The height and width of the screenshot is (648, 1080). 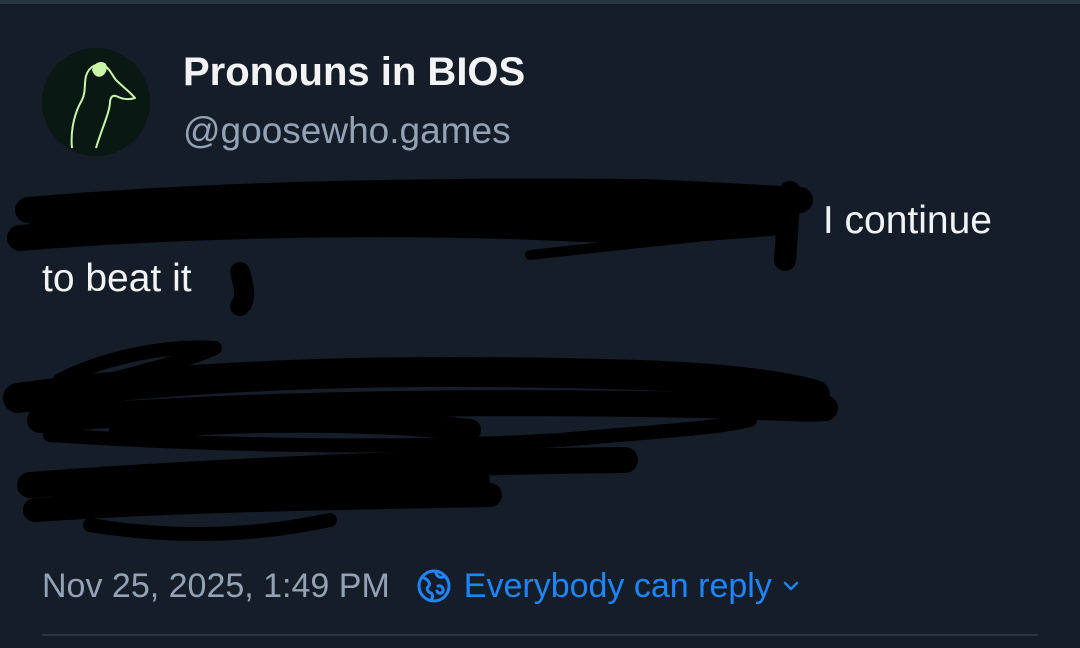 I want to click on reply-setting-button: Everybody can reply, so click(x=608, y=586).